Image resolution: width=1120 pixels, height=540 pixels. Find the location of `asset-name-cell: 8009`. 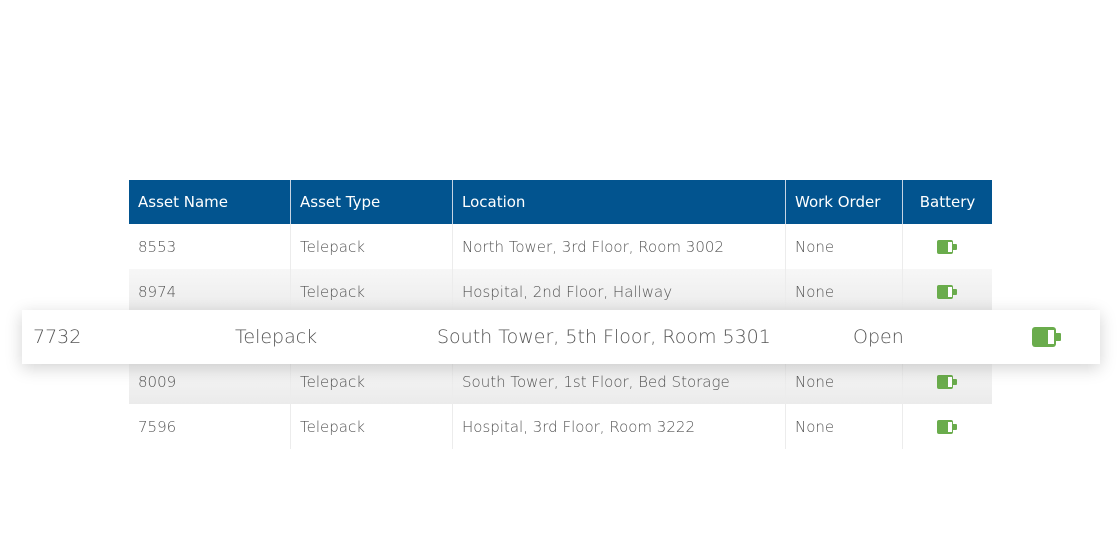

asset-name-cell: 8009 is located at coordinates (210, 381).